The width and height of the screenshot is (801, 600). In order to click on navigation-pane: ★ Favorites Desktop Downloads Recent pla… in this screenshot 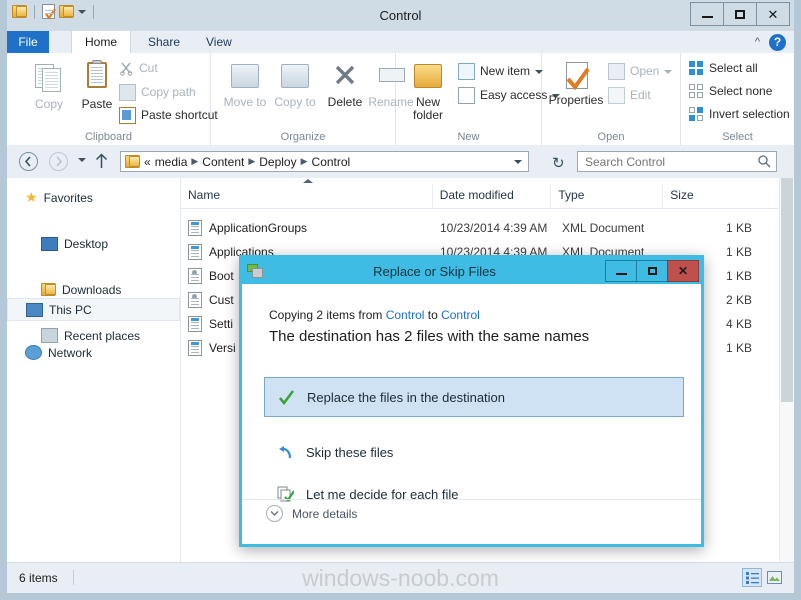, I will do `click(94, 370)`.